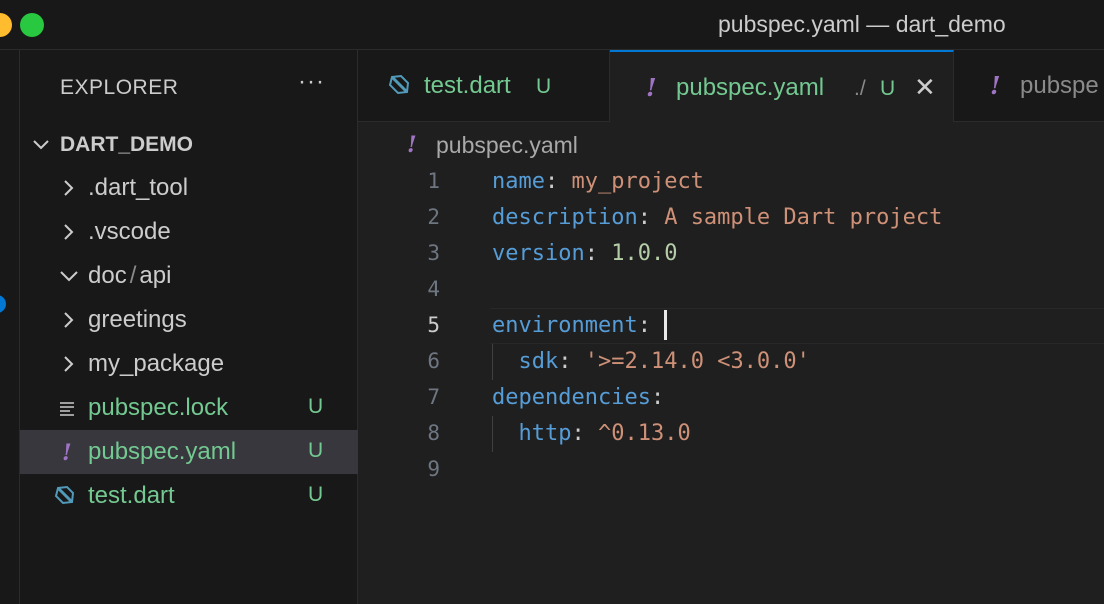 This screenshot has width=1104, height=604. Describe the element at coordinates (598, 181) in the screenshot. I see `line-content: name: my_project` at that location.